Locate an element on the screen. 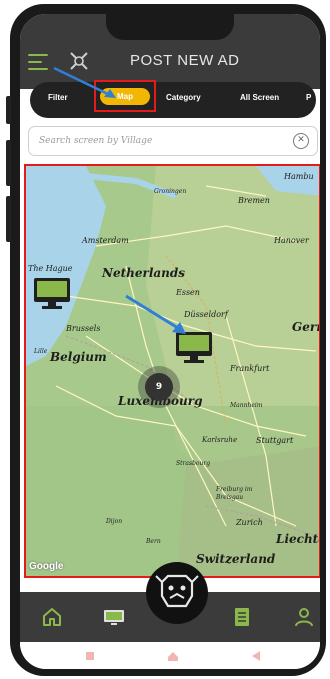  map-label-the-hague: The Hague is located at coordinates (50, 268).